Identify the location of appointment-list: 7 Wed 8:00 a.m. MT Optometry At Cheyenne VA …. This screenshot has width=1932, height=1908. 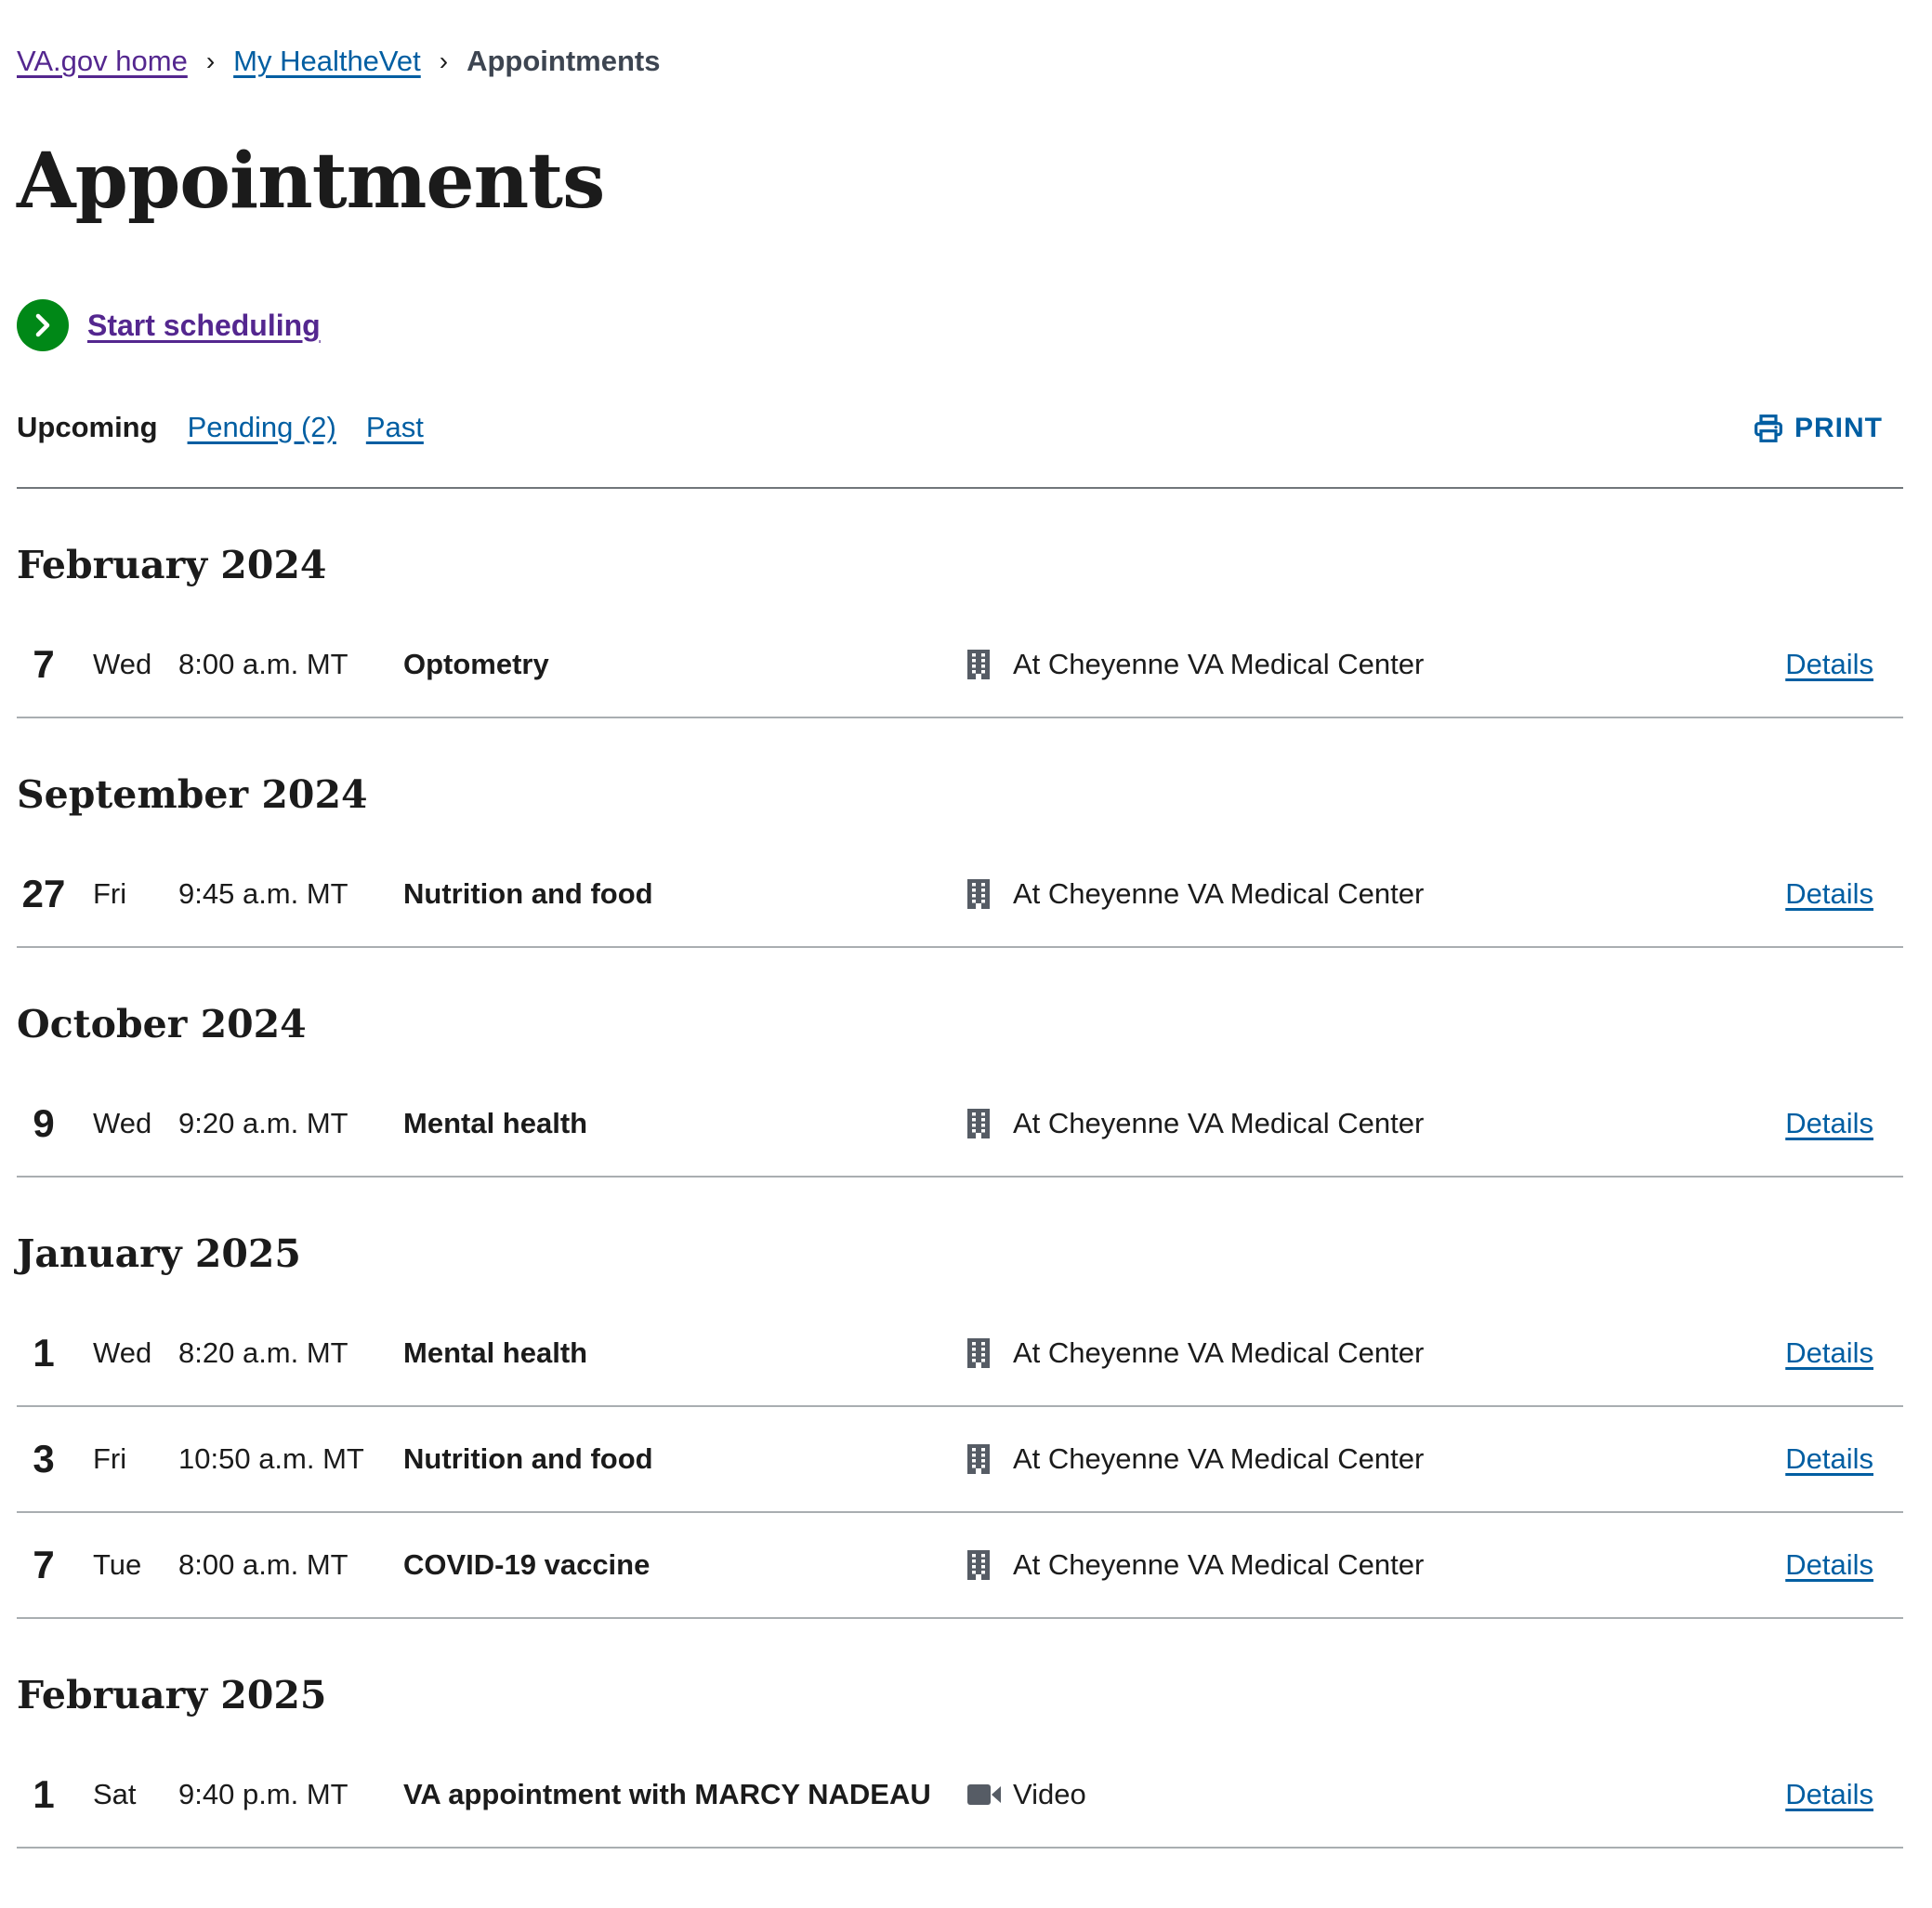
(960, 665).